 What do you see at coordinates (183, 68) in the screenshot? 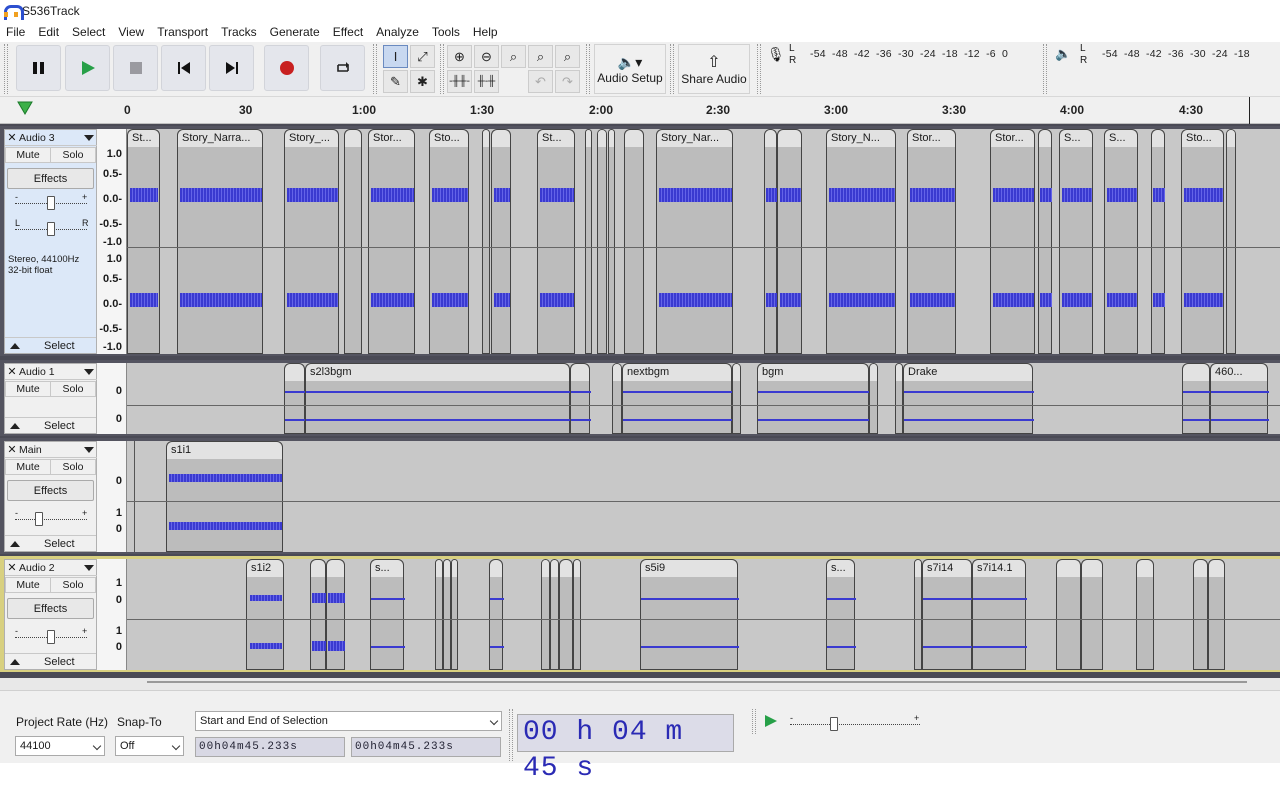
I see `skip-start-button` at bounding box center [183, 68].